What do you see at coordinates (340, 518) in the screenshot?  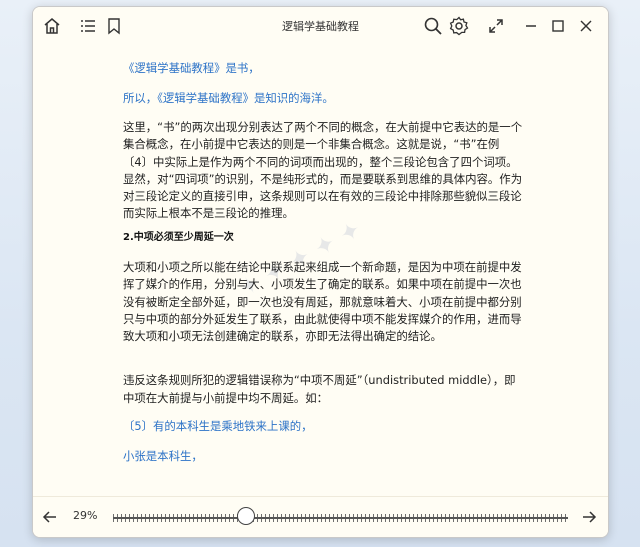 I see `progress-ticks` at bounding box center [340, 518].